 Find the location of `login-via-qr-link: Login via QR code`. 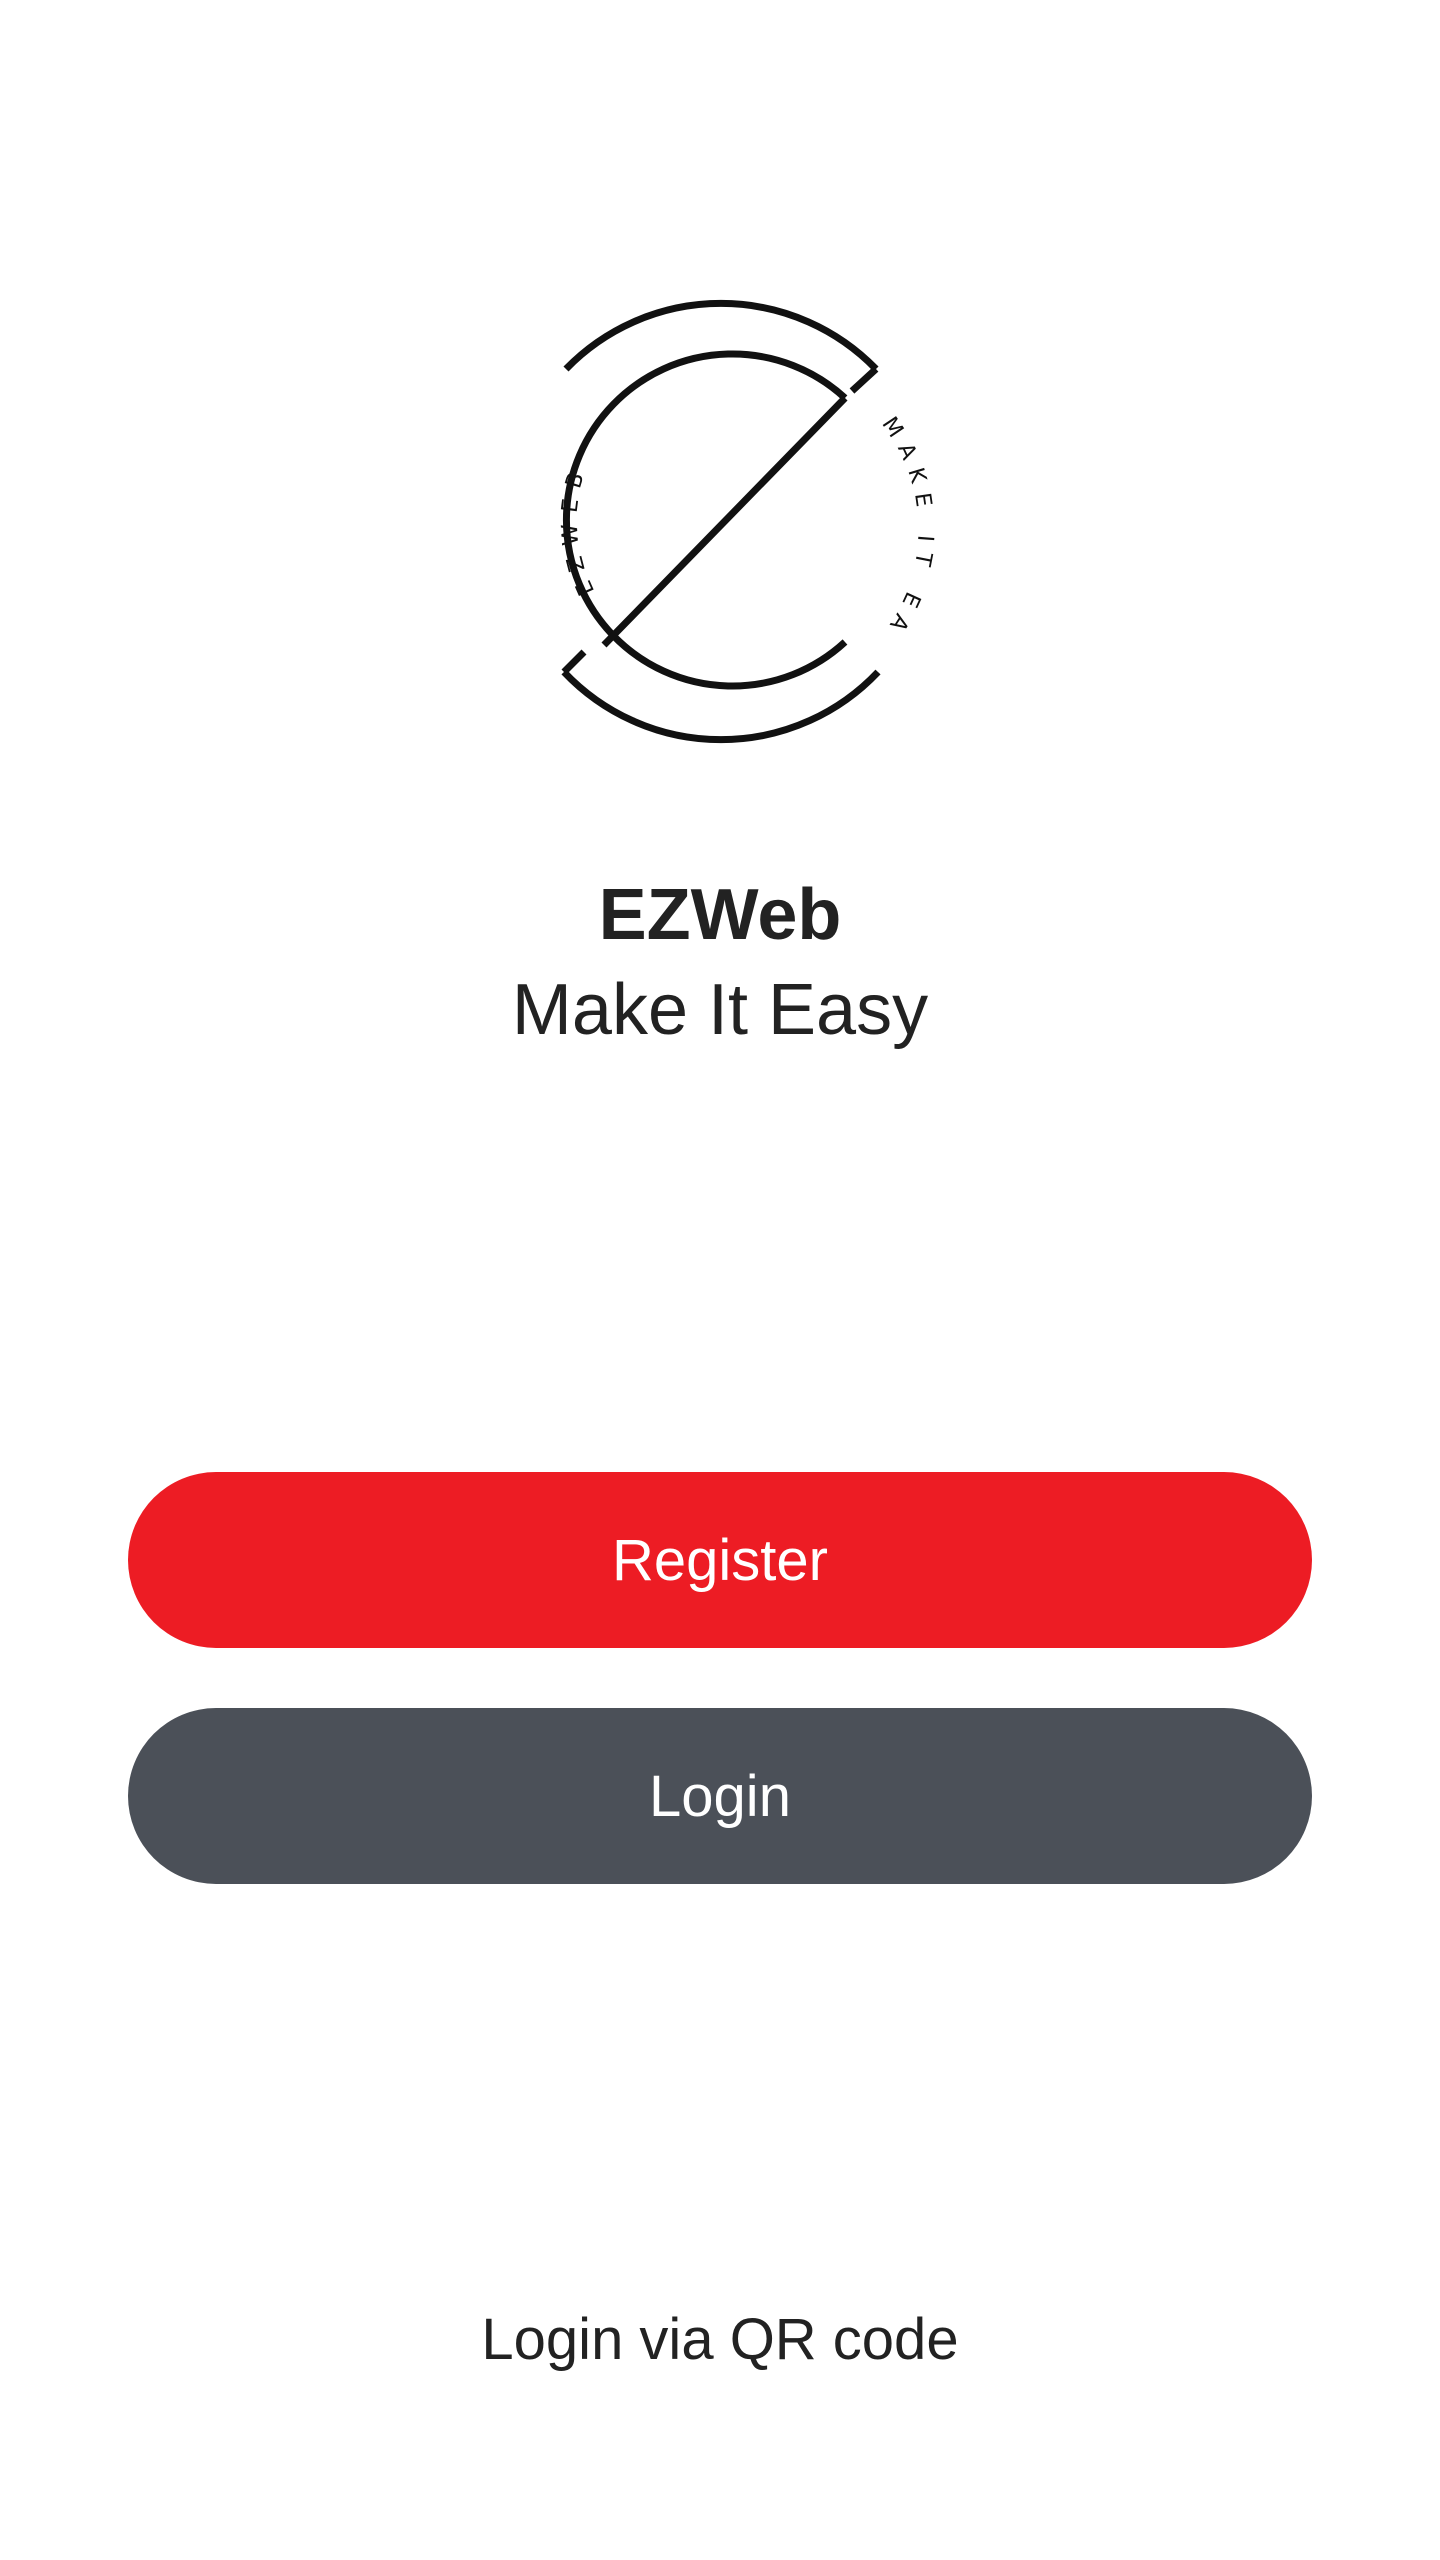

login-via-qr-link: Login via QR code is located at coordinates (720, 2340).